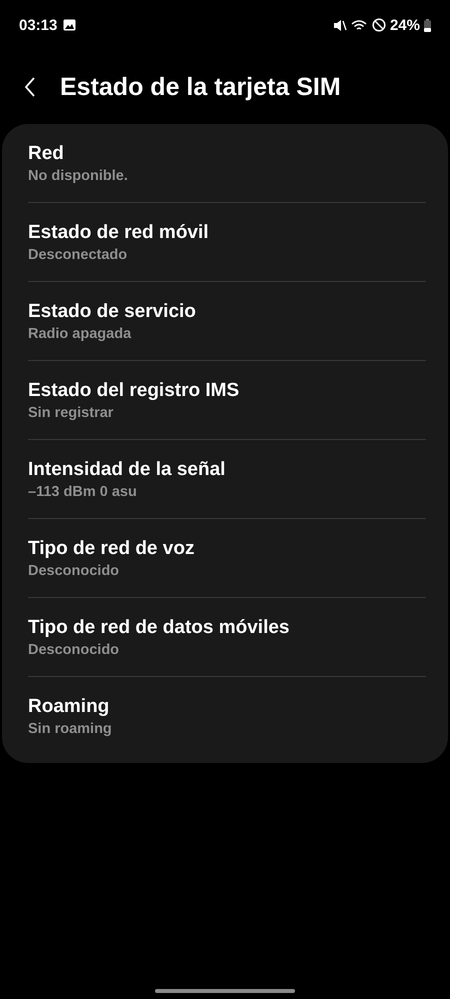 Image resolution: width=450 pixels, height=999 pixels. Describe the element at coordinates (46, 153) in the screenshot. I see `item-title: Red` at that location.